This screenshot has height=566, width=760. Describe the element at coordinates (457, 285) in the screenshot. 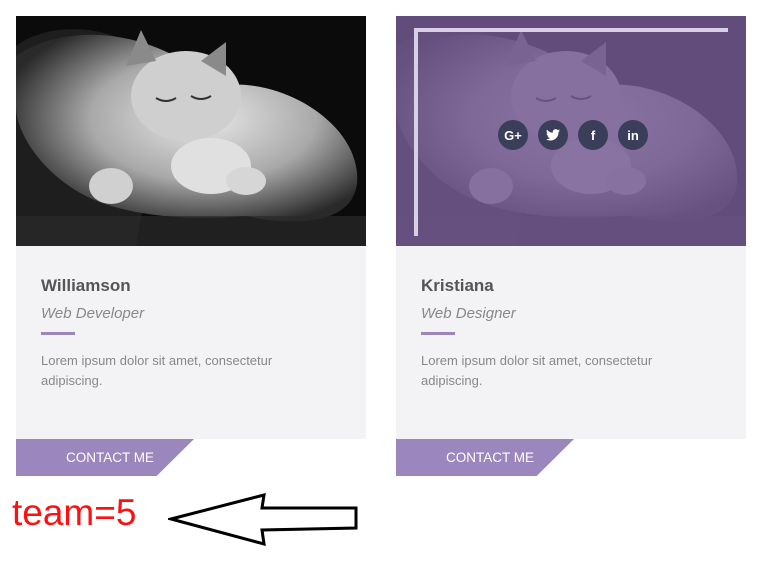

I see `member-name: Kristiana` at that location.